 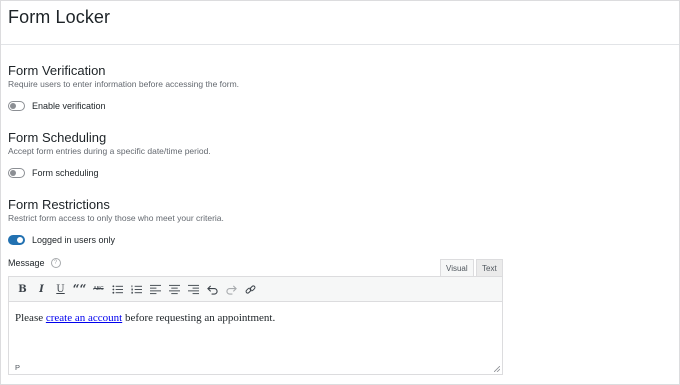 What do you see at coordinates (74, 240) in the screenshot?
I see `toggle-label: Logged in users only` at bounding box center [74, 240].